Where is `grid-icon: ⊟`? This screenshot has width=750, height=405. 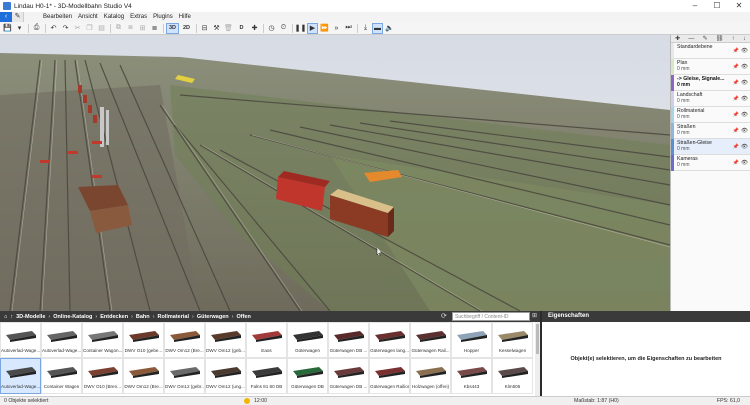 grid-icon: ⊟ is located at coordinates (204, 28).